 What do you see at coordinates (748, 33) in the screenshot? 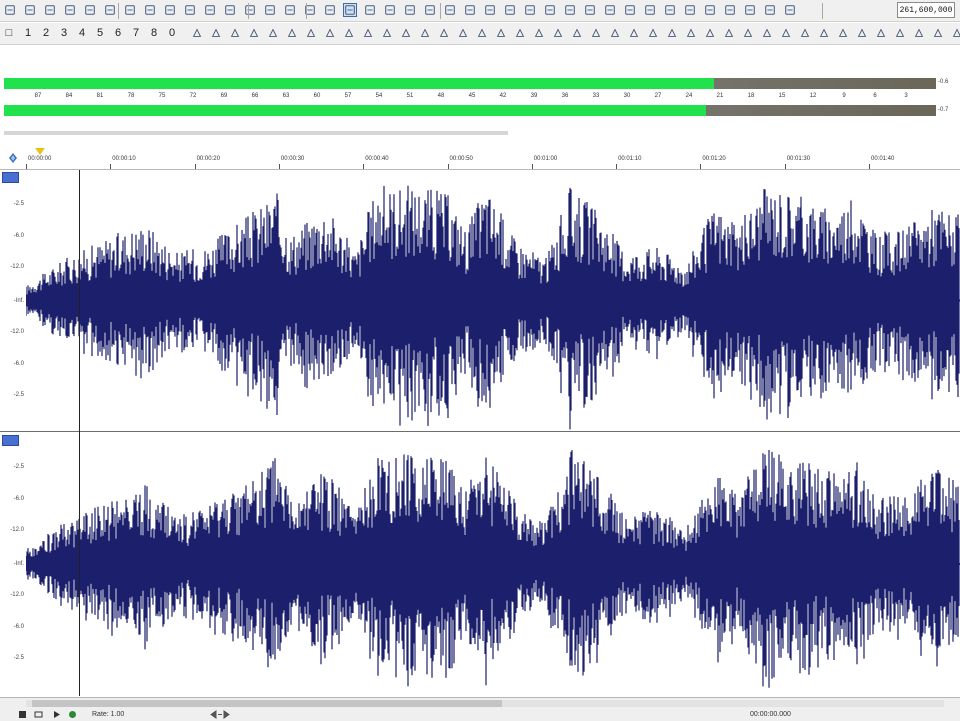
I see `pan-icon` at bounding box center [748, 33].